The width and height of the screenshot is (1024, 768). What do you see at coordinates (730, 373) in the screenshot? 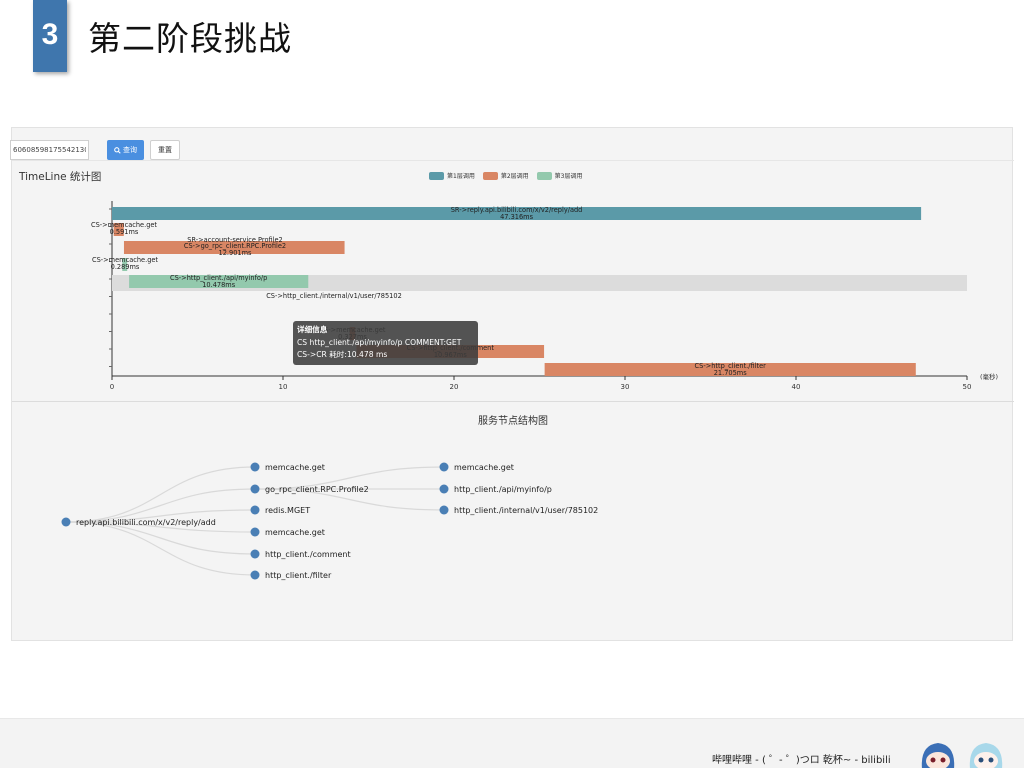
I see `span-duration-9: 21.705ms` at bounding box center [730, 373].